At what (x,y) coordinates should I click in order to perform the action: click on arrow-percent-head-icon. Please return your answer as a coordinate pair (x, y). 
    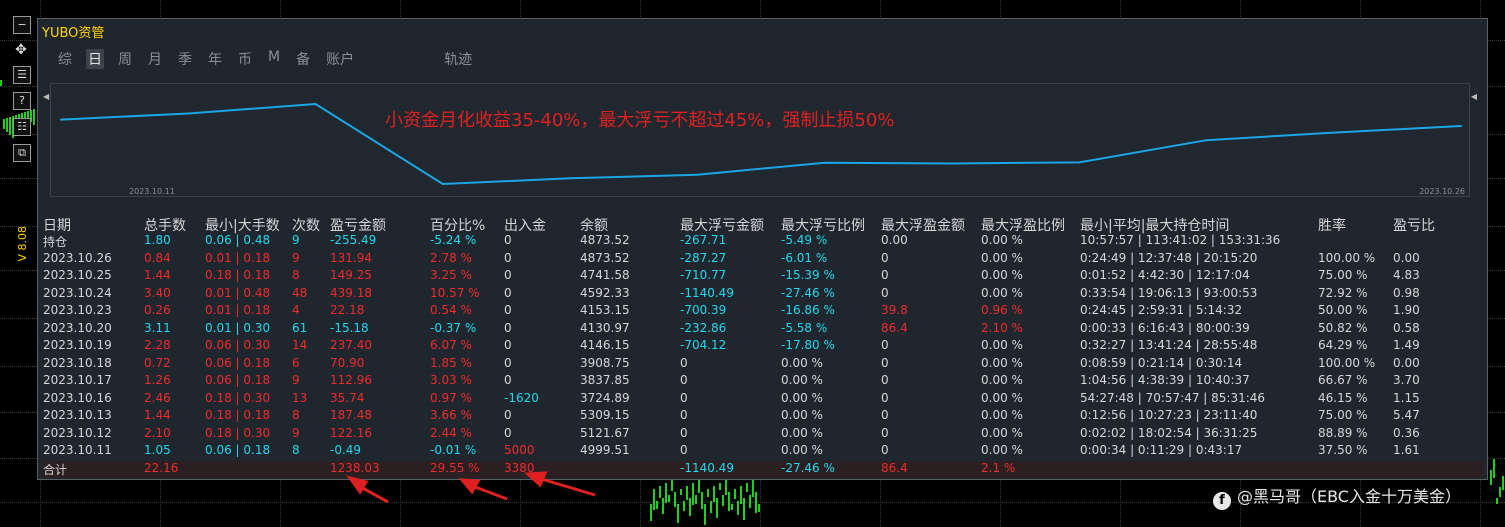
    Looking at the image, I should click on (469, 486).